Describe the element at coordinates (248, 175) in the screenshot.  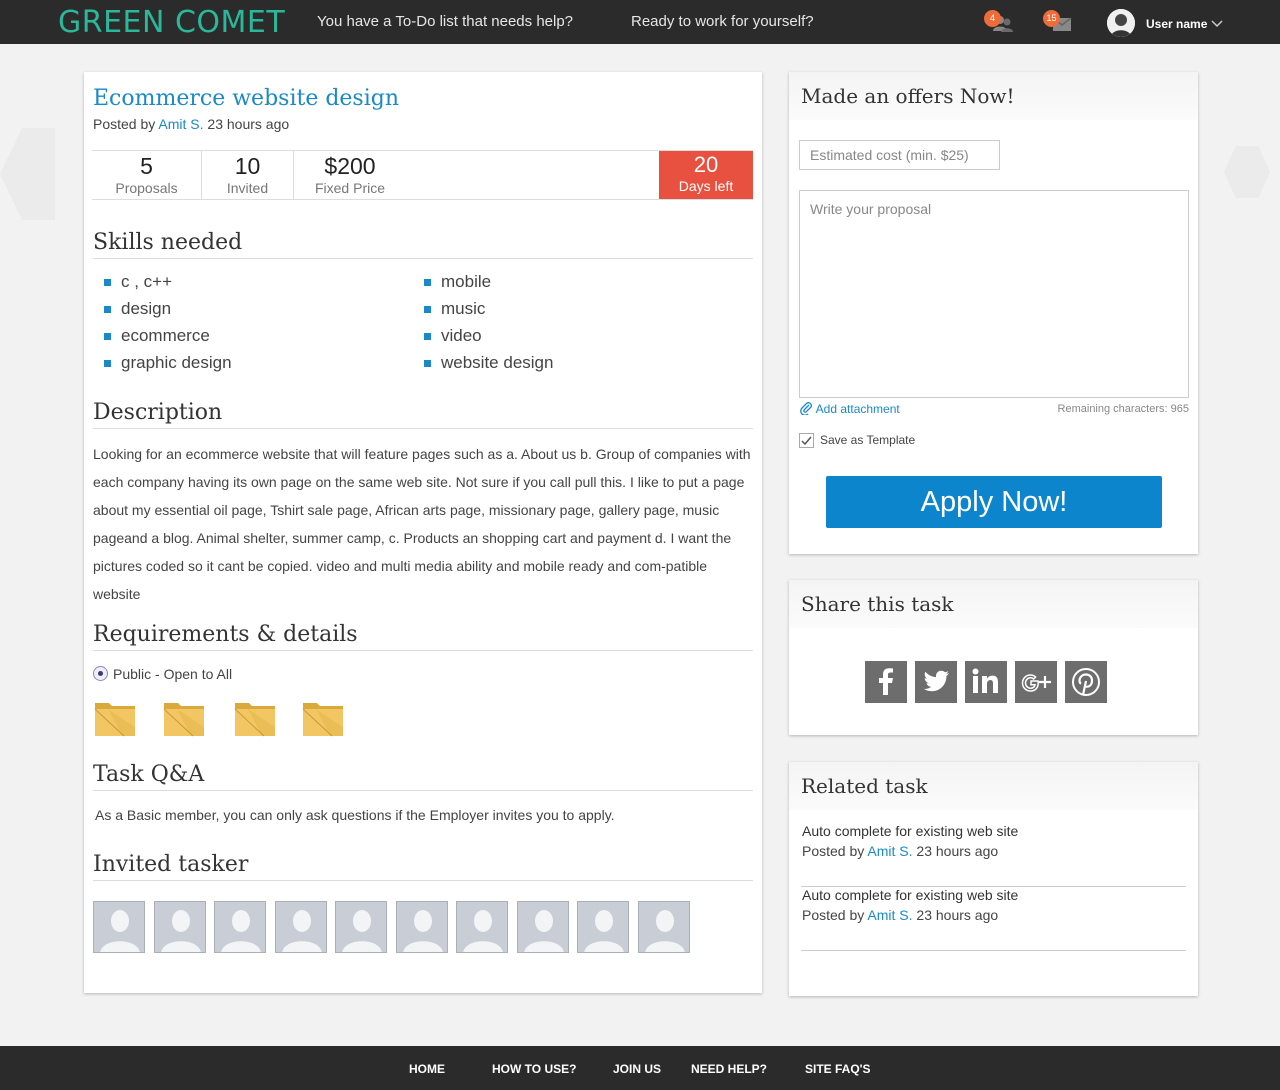
I see `stat-invited: 10 Invited` at that location.